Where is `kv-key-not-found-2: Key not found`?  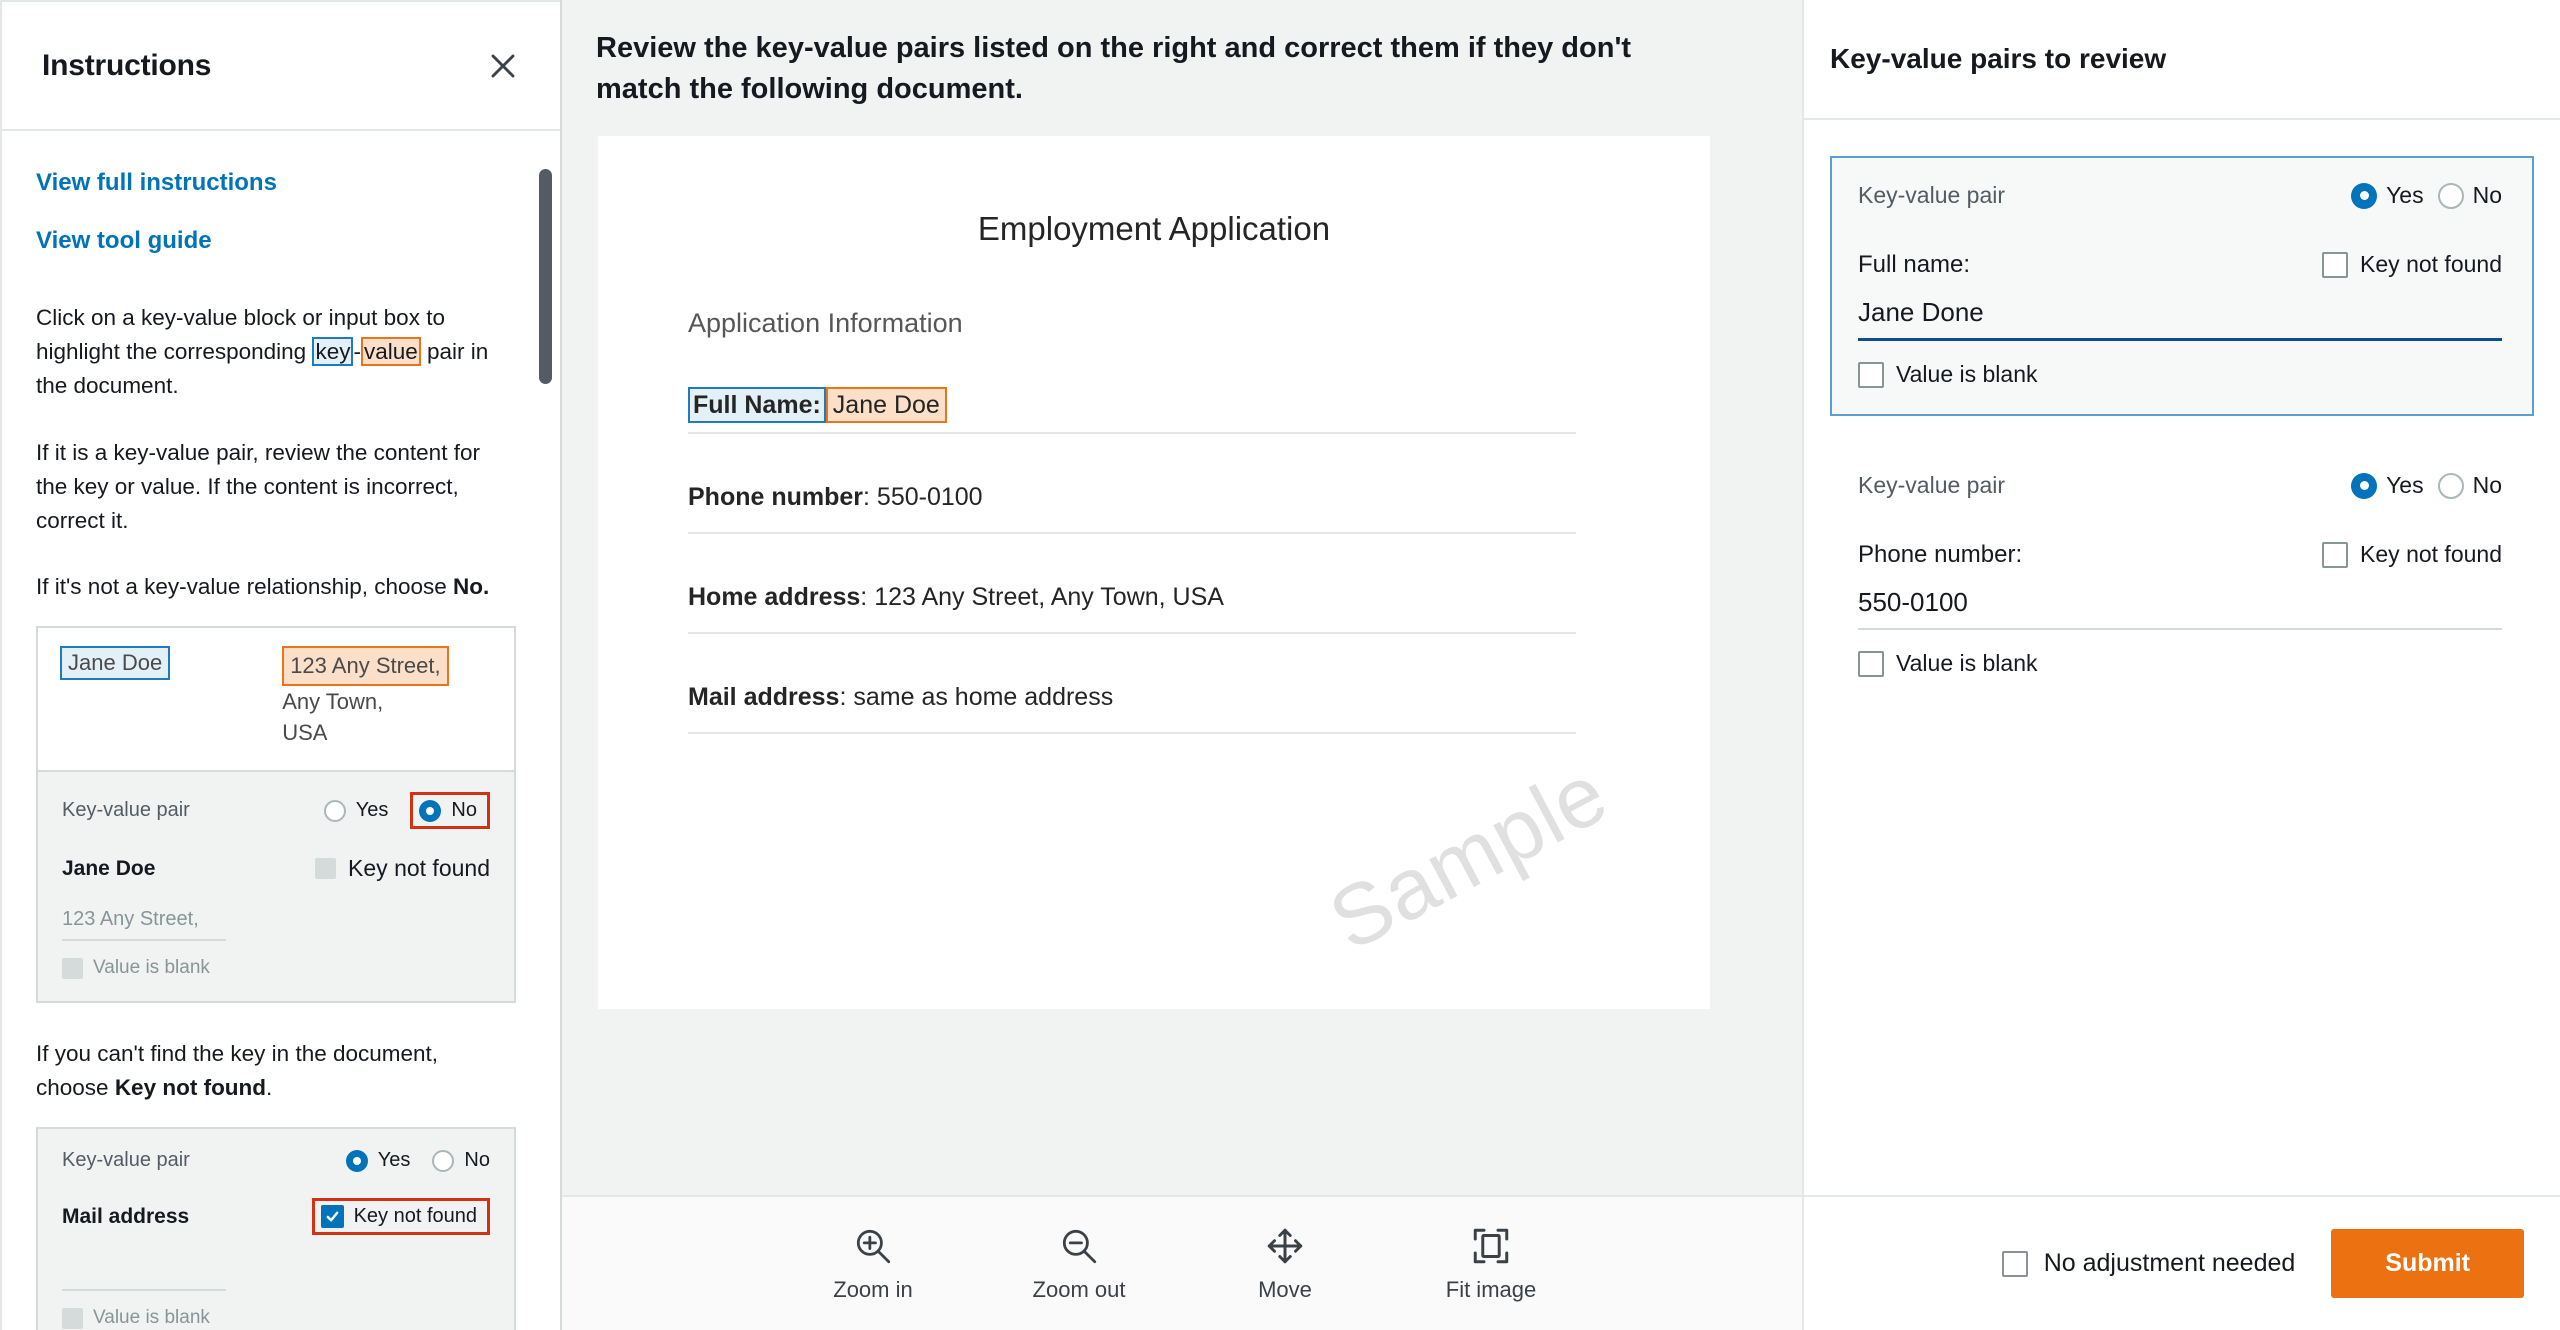
kv-key-not-found-2: Key not found is located at coordinates (2412, 554).